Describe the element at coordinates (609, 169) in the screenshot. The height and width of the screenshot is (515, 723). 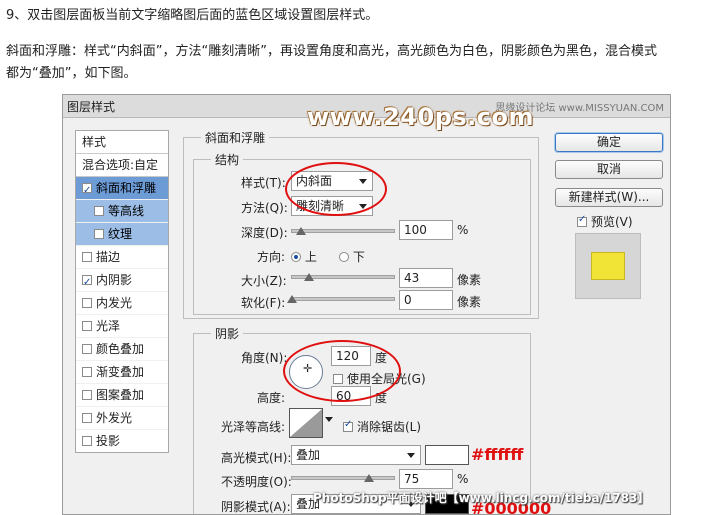
I see `cancel-button: 取消` at that location.